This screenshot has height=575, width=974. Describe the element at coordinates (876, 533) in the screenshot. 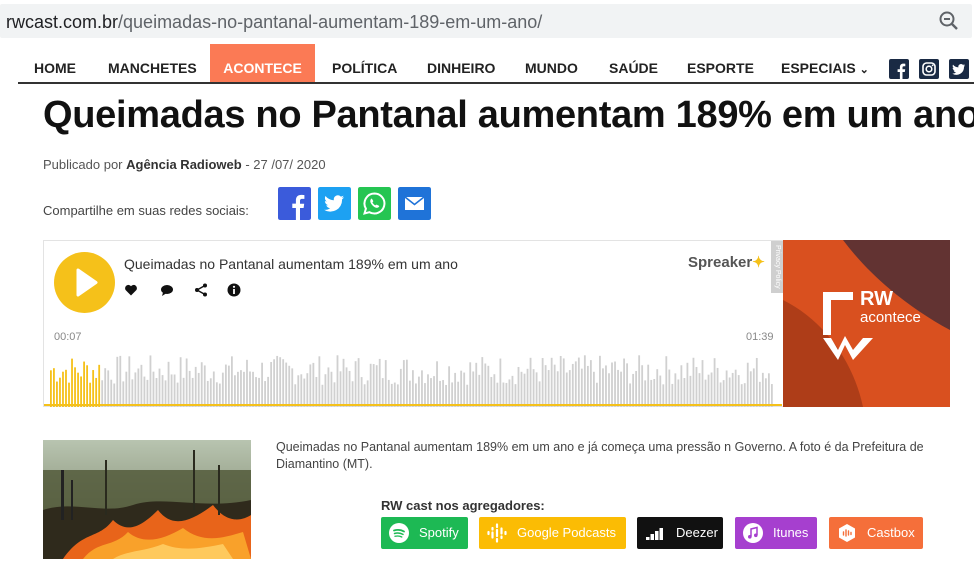

I see `castbox-button: Castbox` at that location.